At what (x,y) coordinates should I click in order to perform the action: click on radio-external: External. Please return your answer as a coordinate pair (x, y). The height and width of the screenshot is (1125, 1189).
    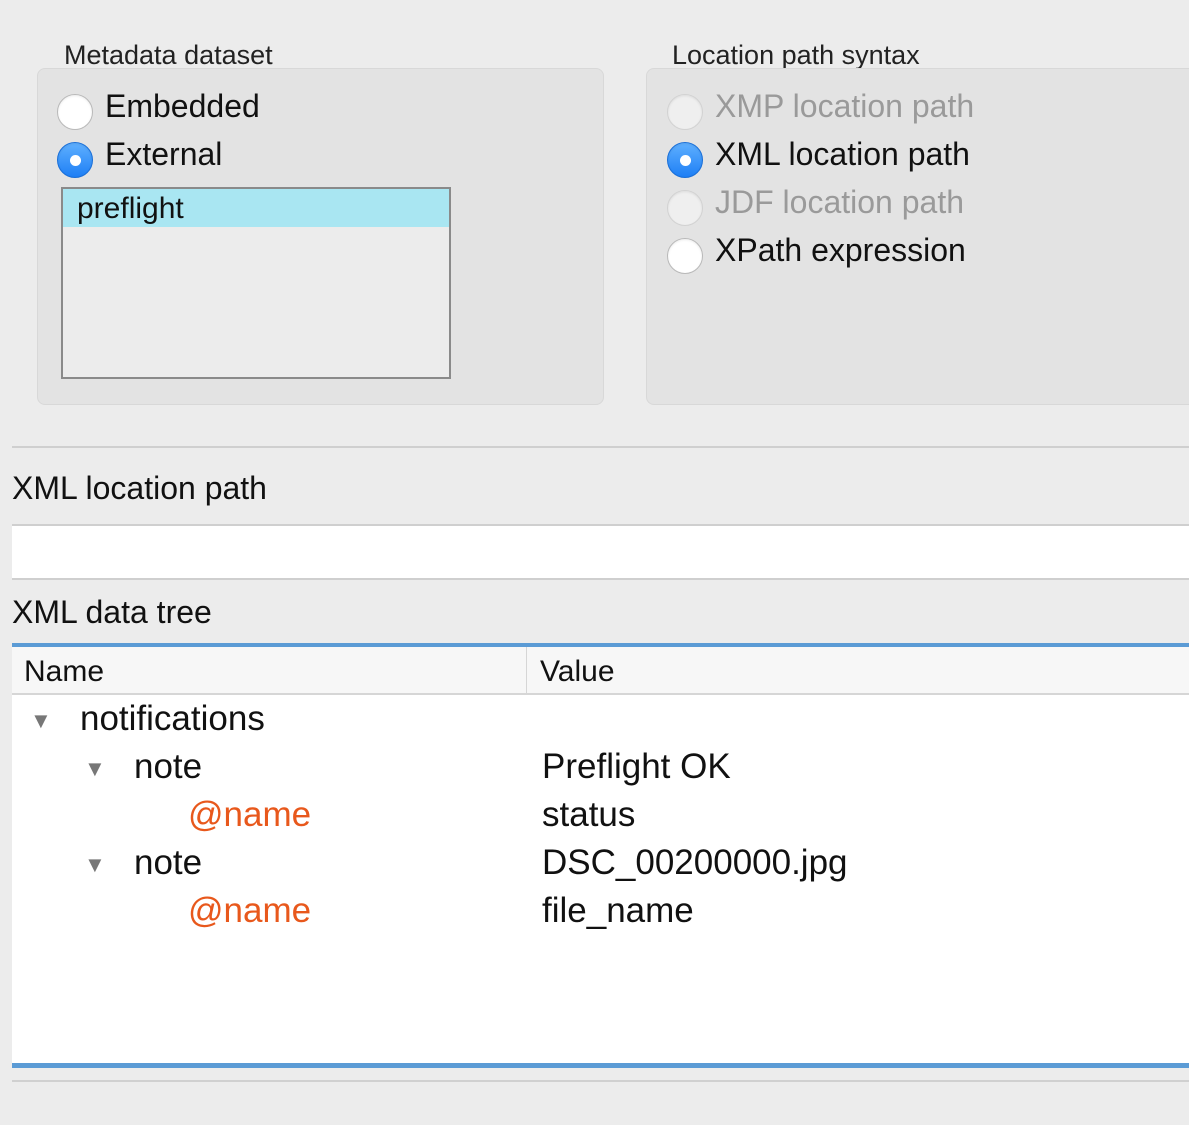
    Looking at the image, I should click on (140, 156).